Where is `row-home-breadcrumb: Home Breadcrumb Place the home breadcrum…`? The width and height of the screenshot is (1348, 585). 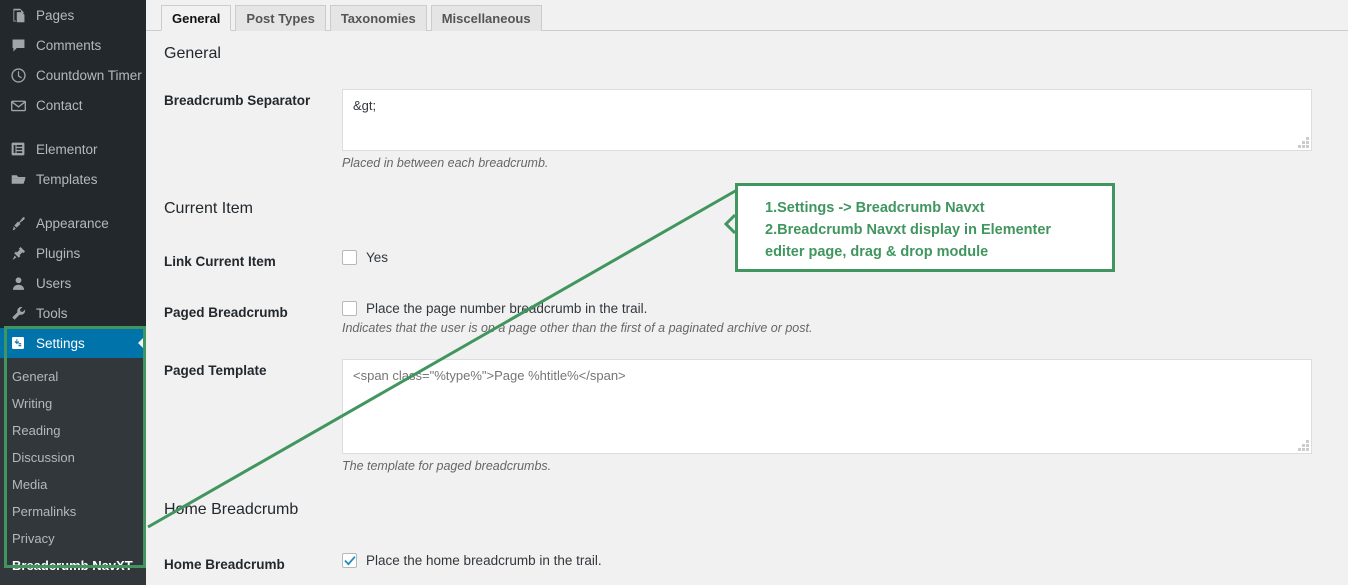 row-home-breadcrumb: Home Breadcrumb Place the home breadcrum… is located at coordinates (747, 562).